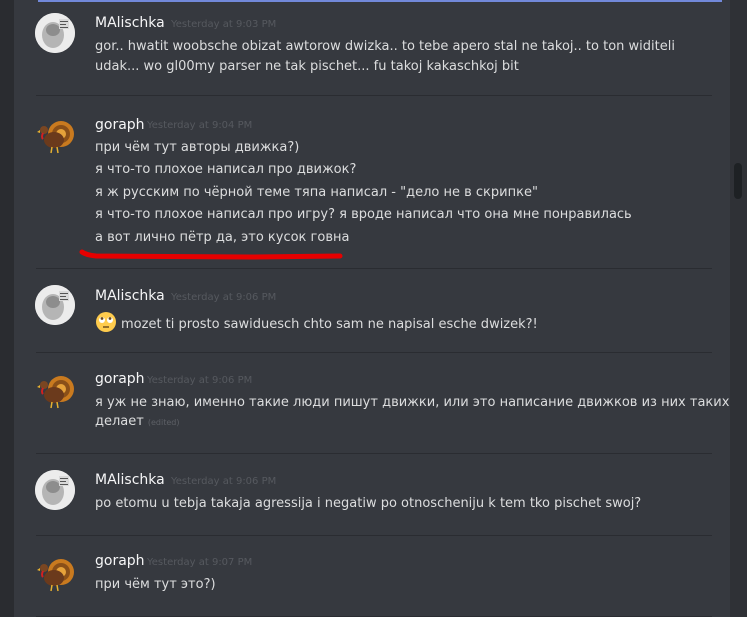 The height and width of the screenshot is (617, 747). What do you see at coordinates (738, 308) in the screenshot?
I see `scrollbar-track` at bounding box center [738, 308].